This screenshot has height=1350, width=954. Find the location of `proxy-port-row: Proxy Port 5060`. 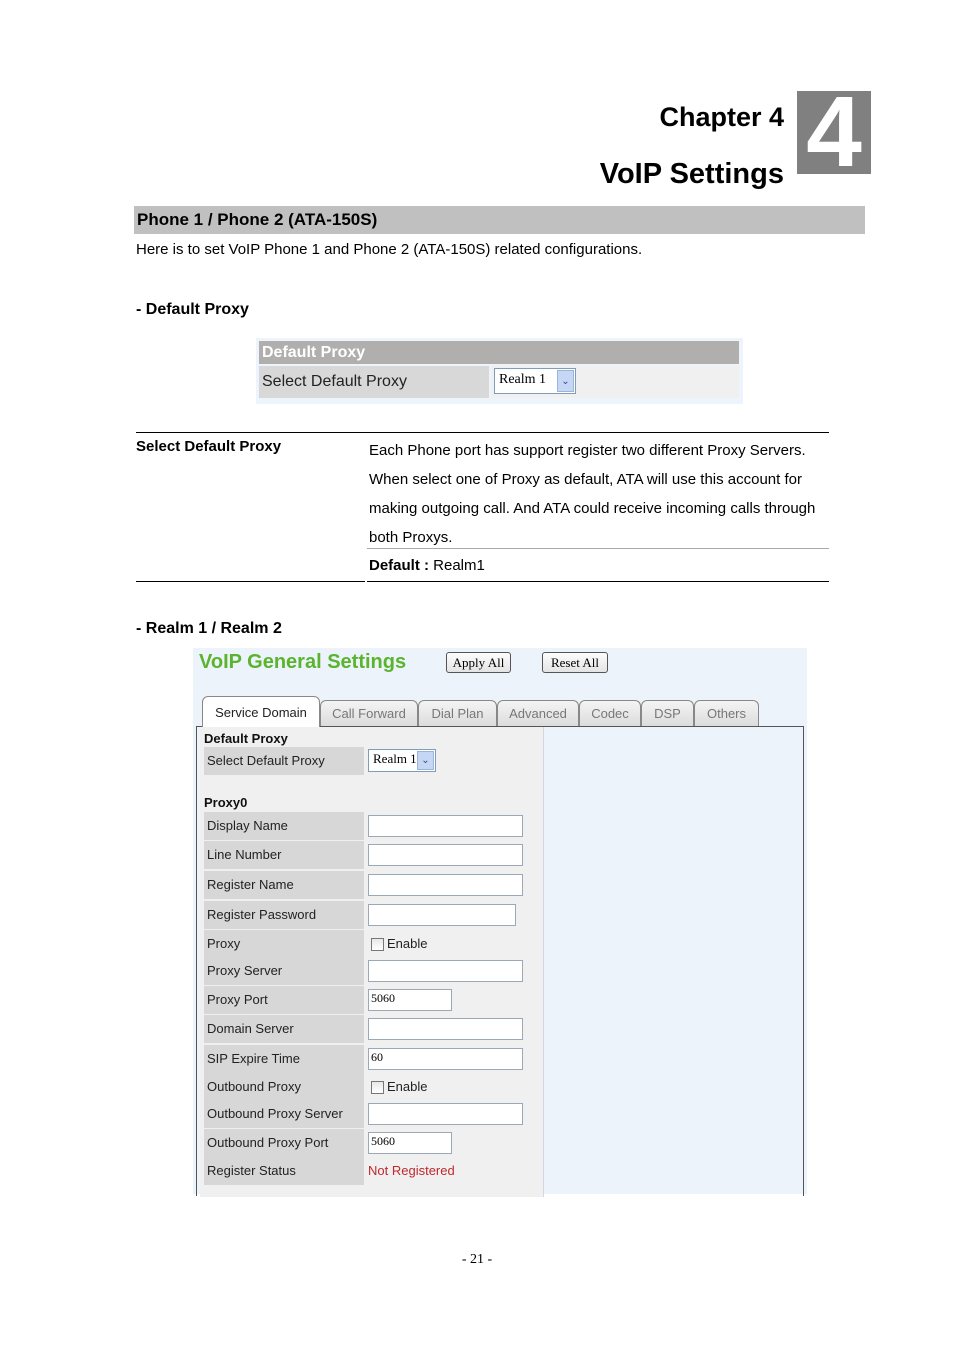

proxy-port-row: Proxy Port 5060 is located at coordinates (374, 1000).